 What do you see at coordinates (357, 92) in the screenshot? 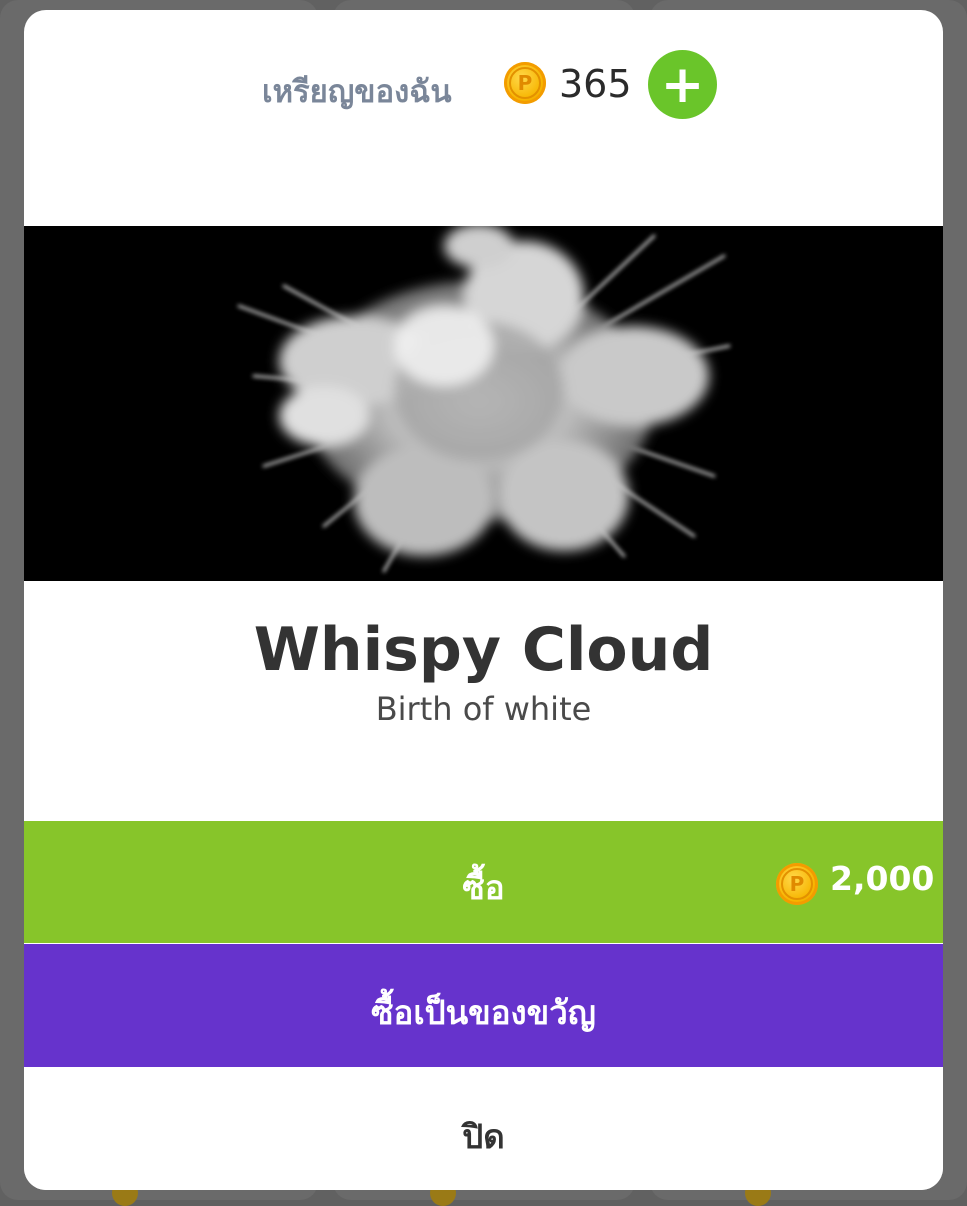
I see `my-coins-label: เหรียญของฉัน` at bounding box center [357, 92].